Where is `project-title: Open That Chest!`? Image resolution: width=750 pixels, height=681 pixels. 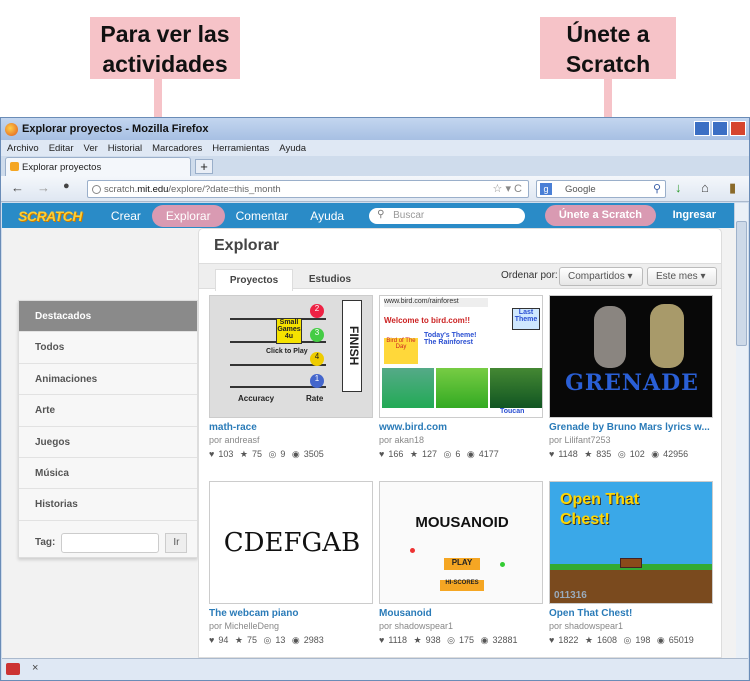
project-title: Open That Chest! is located at coordinates (631, 613).